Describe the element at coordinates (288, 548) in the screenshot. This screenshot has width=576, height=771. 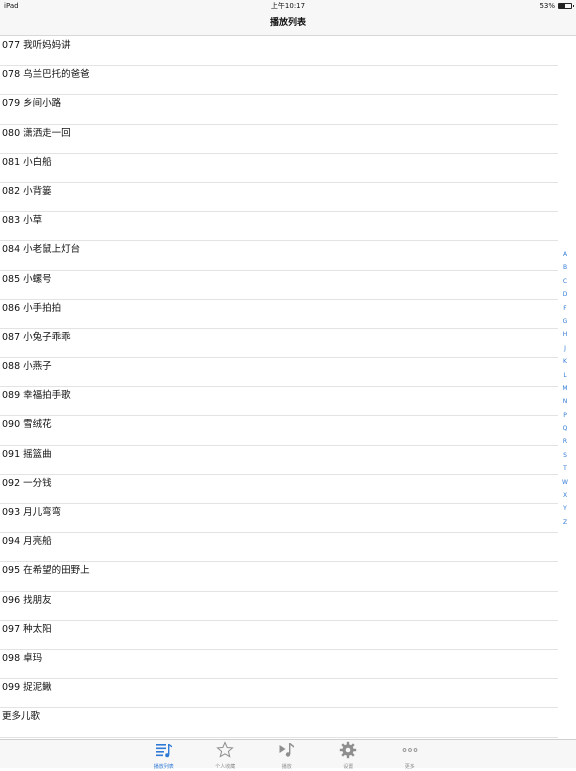
I see `list-item: 094 月亮船` at that location.